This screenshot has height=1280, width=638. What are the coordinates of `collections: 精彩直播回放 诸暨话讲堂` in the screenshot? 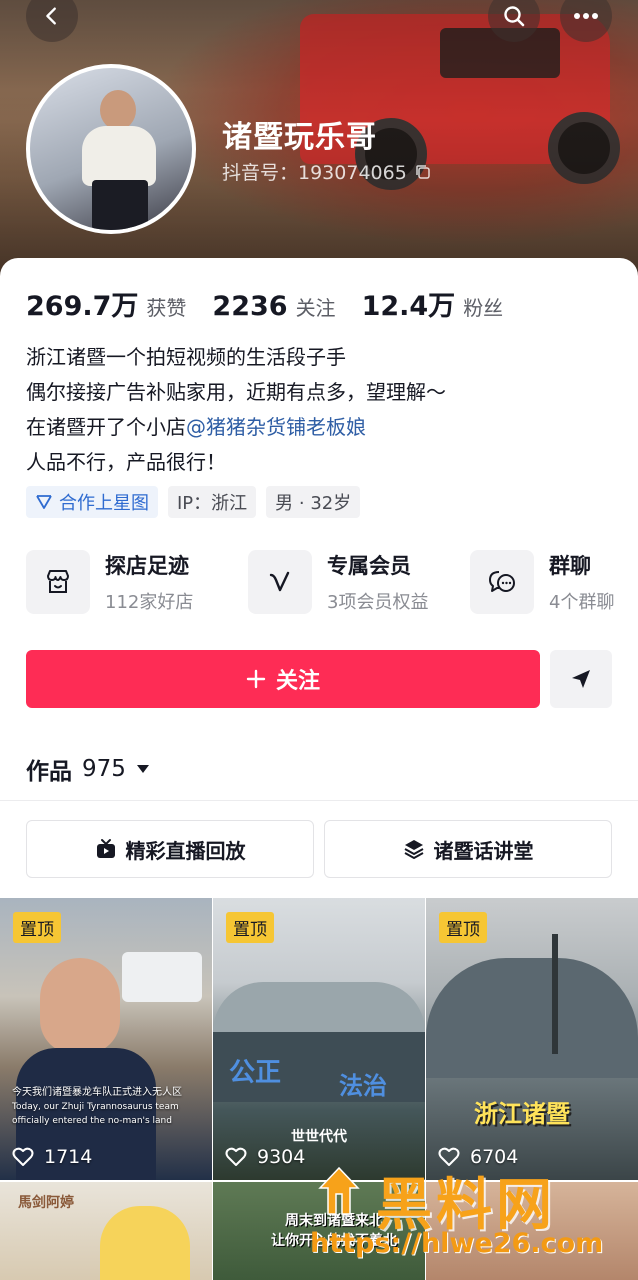 It's located at (319, 849).